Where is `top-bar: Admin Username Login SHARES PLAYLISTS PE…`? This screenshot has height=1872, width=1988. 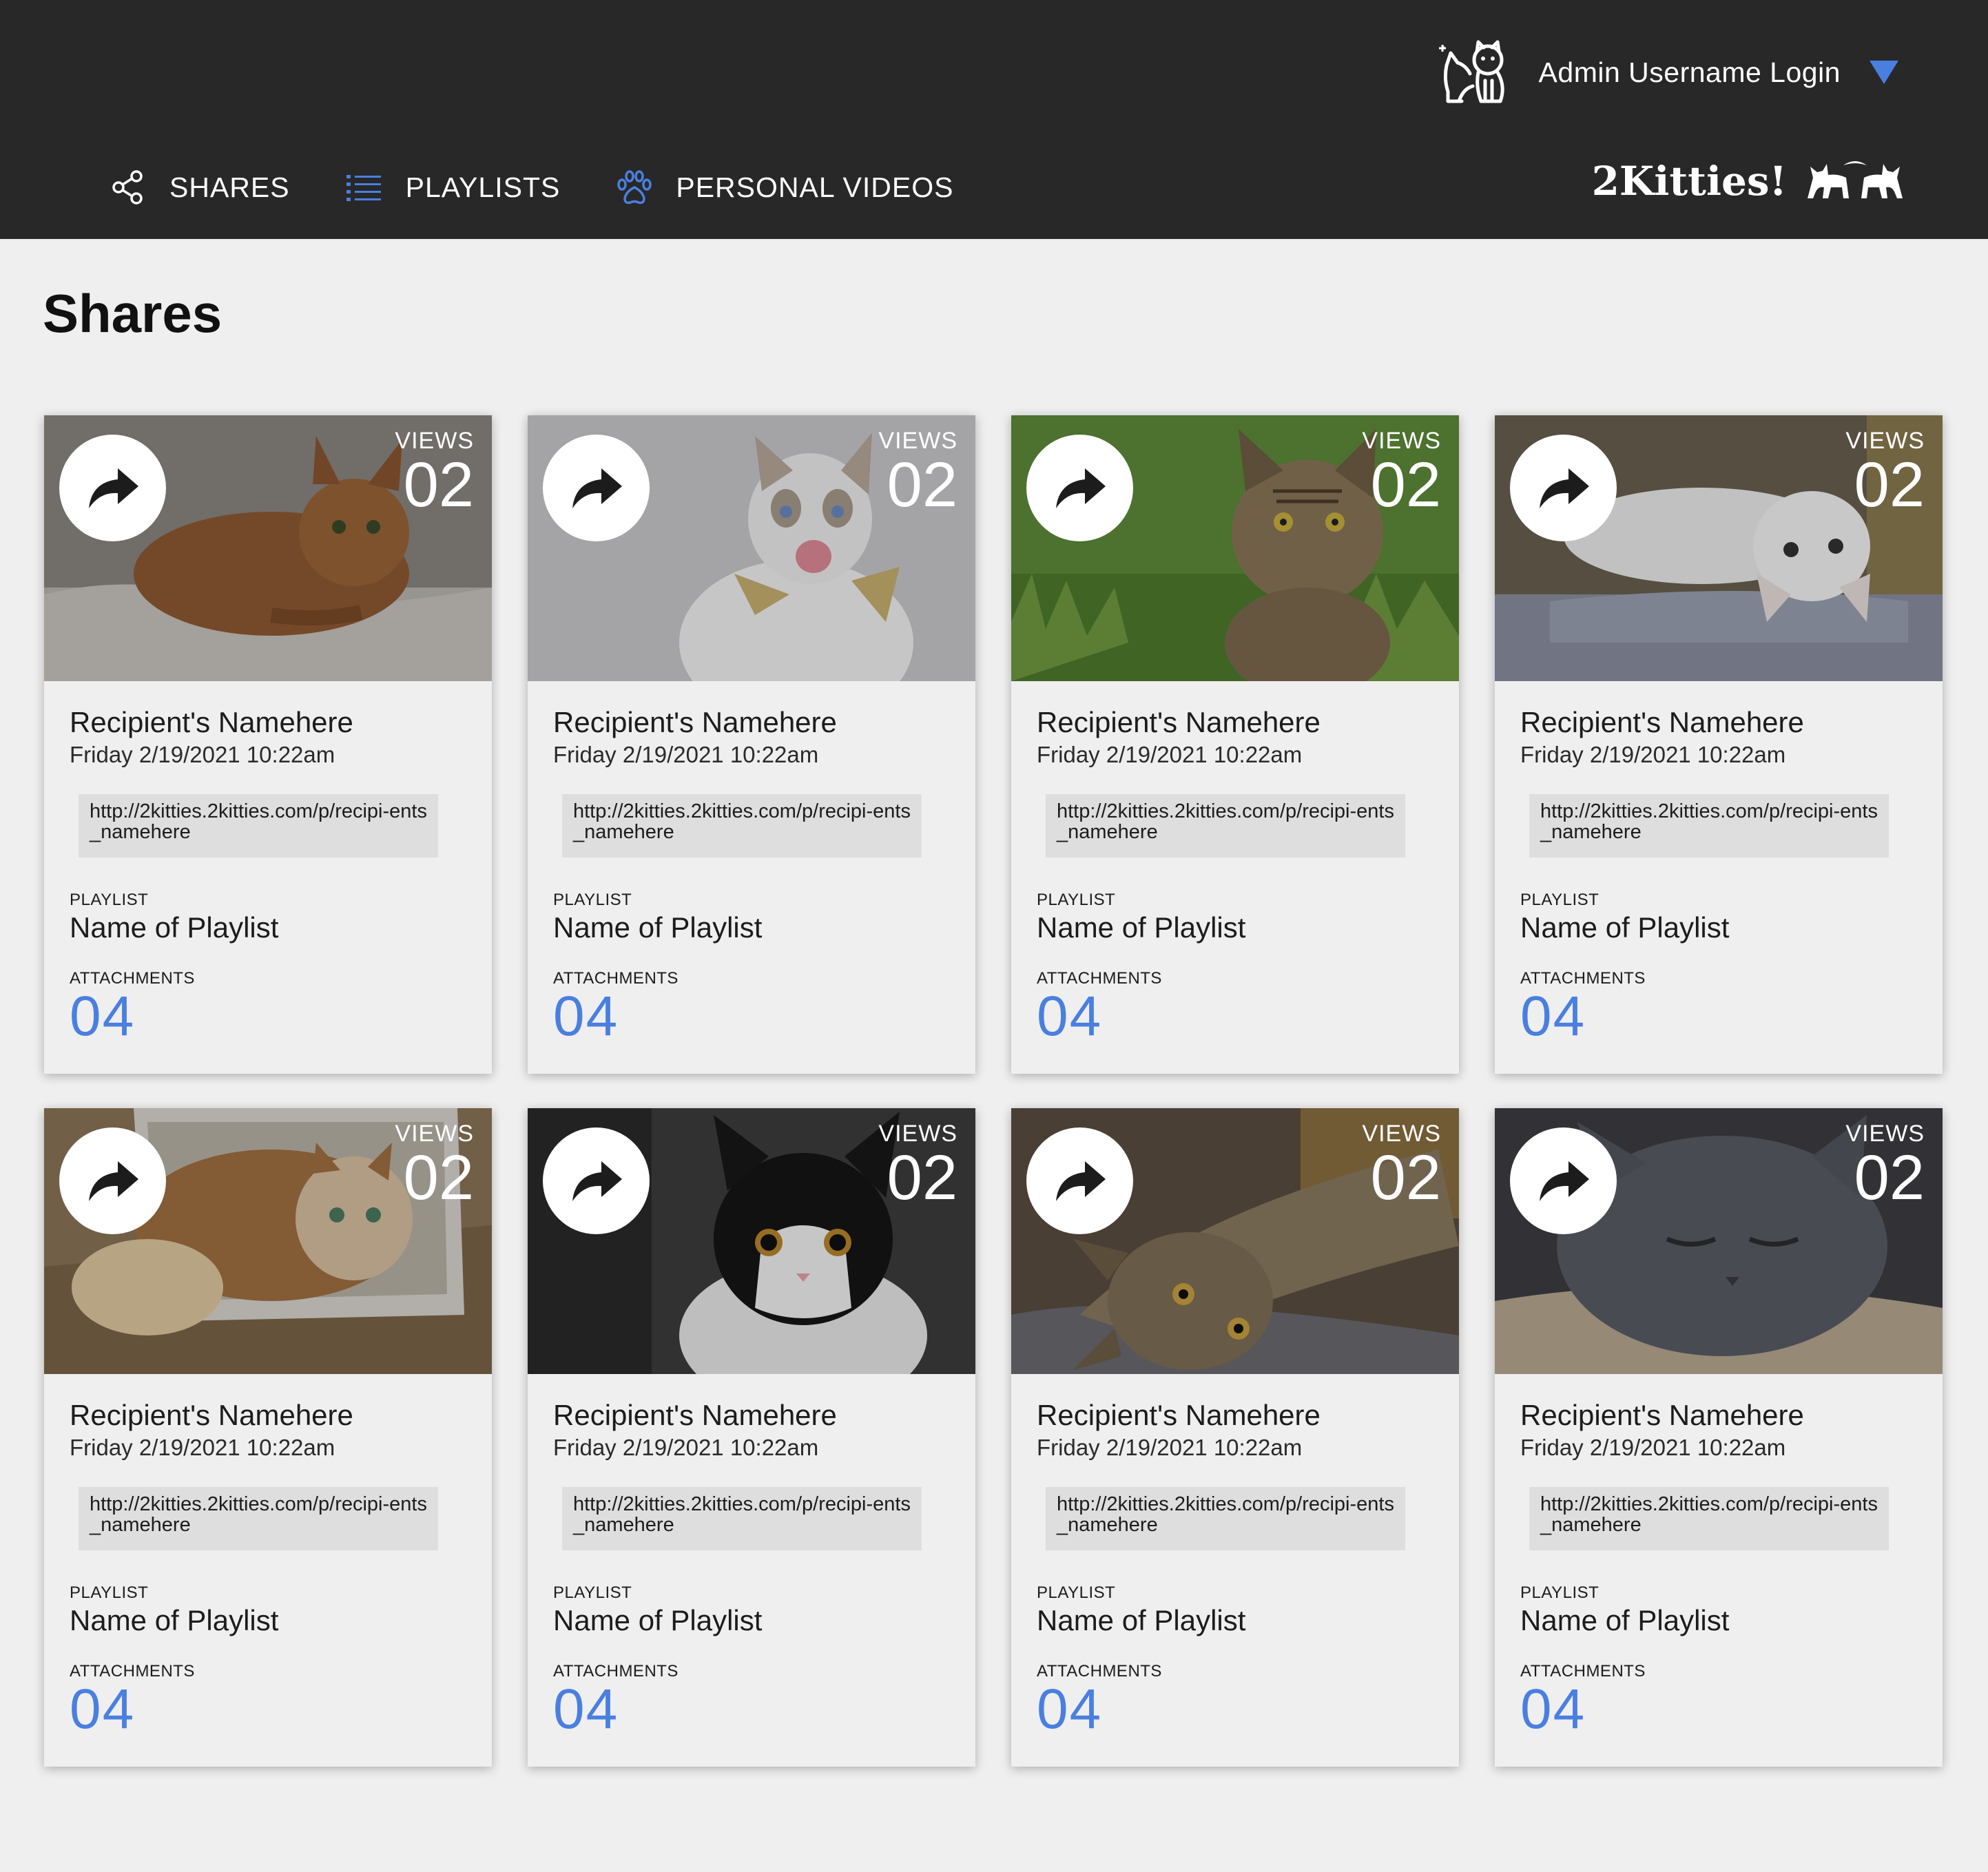 top-bar: Admin Username Login SHARES PLAYLISTS PE… is located at coordinates (994, 119).